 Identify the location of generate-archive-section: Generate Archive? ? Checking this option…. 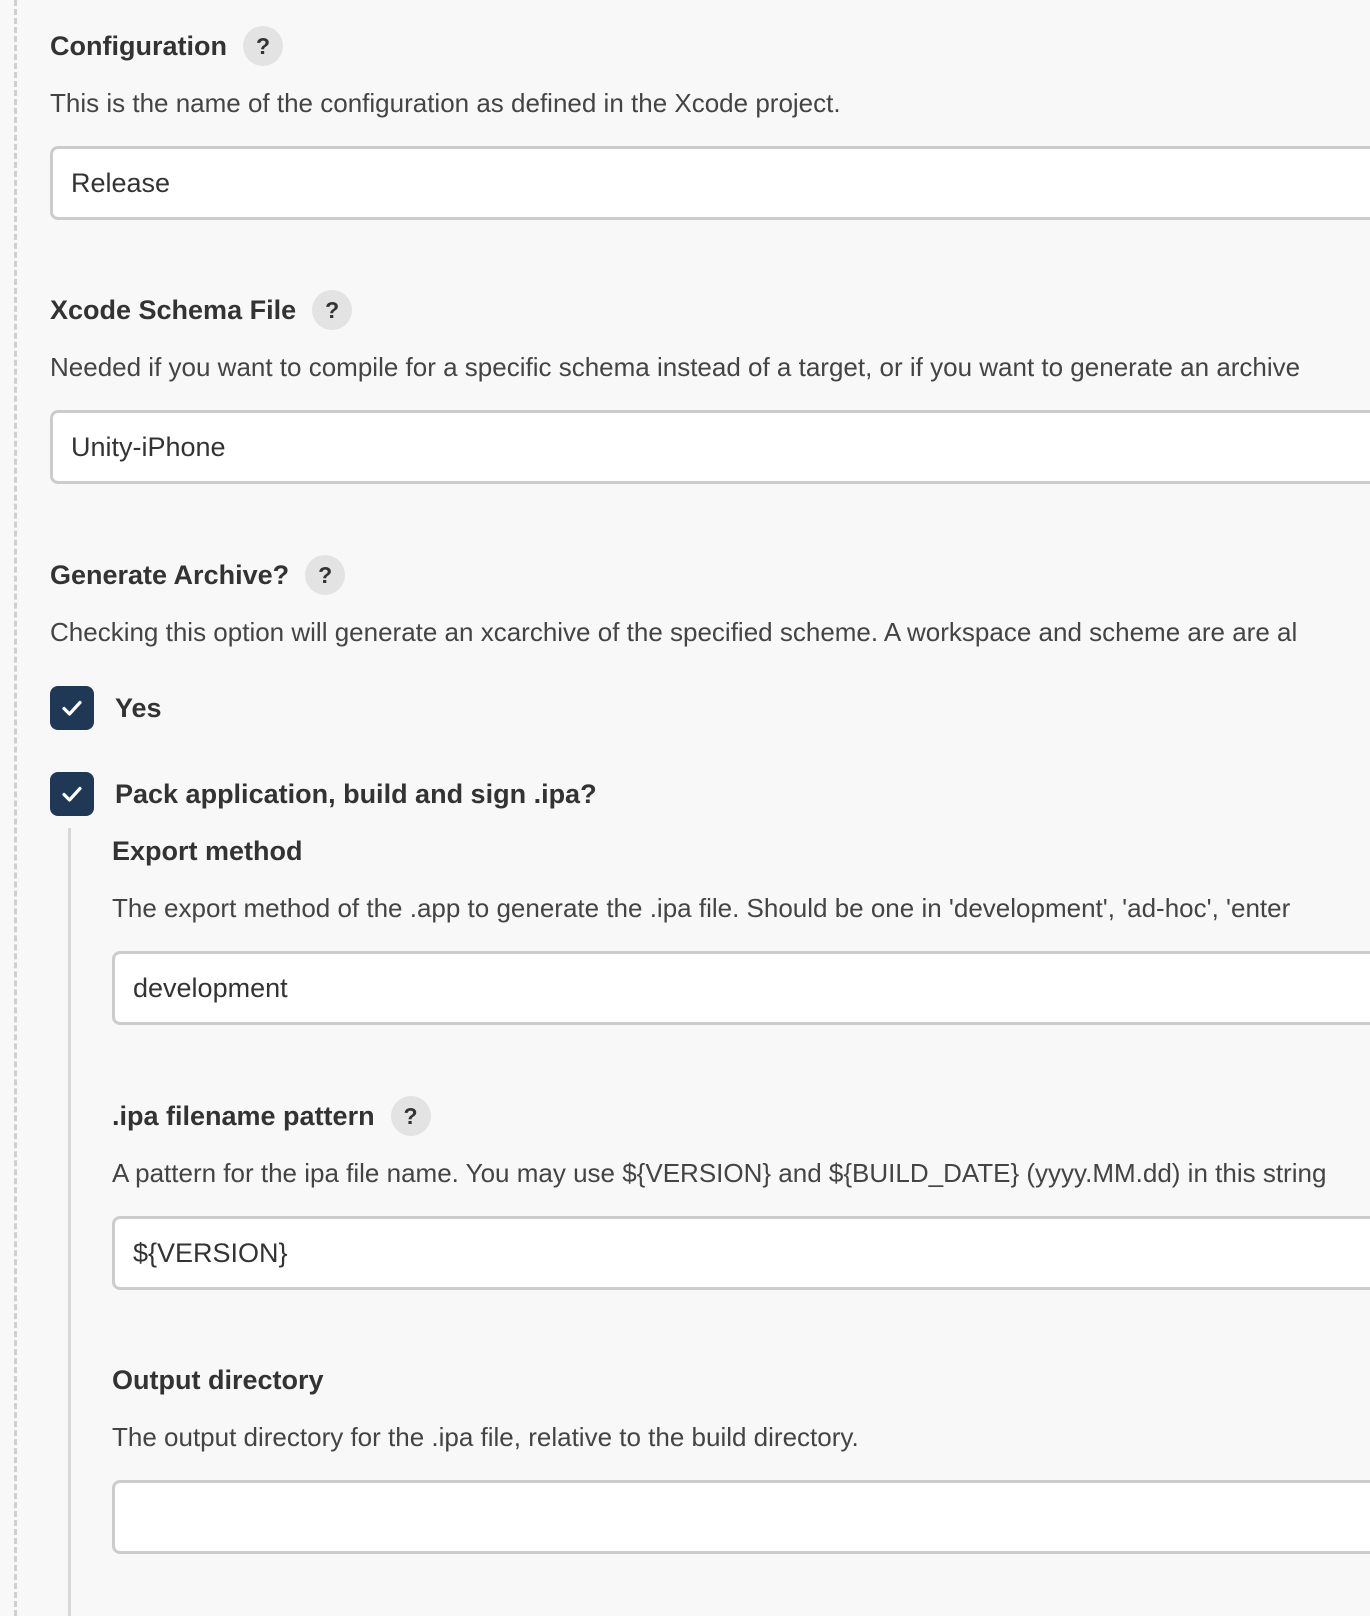
(710, 602).